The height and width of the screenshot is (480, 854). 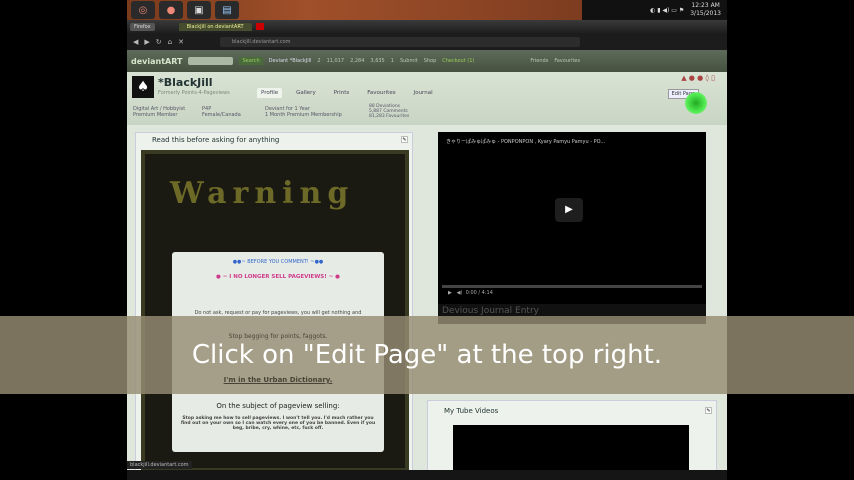 What do you see at coordinates (215, 26) in the screenshot?
I see `tab-blackjill: BlackJill on deviantART` at bounding box center [215, 26].